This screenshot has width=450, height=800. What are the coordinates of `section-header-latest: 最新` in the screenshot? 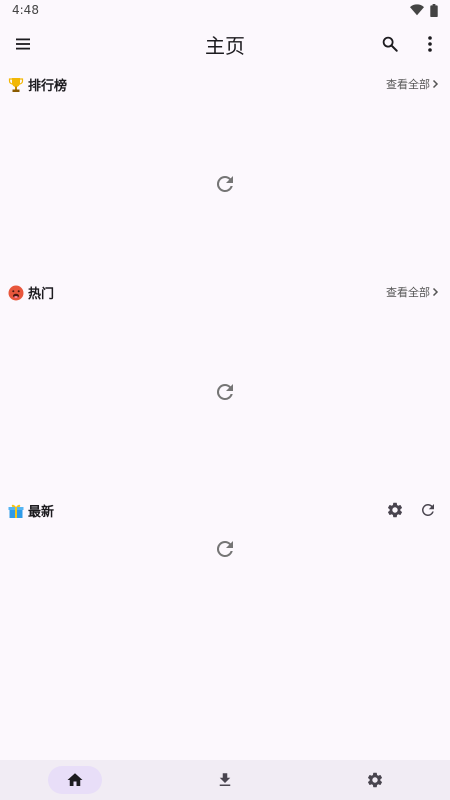 It's located at (225, 510).